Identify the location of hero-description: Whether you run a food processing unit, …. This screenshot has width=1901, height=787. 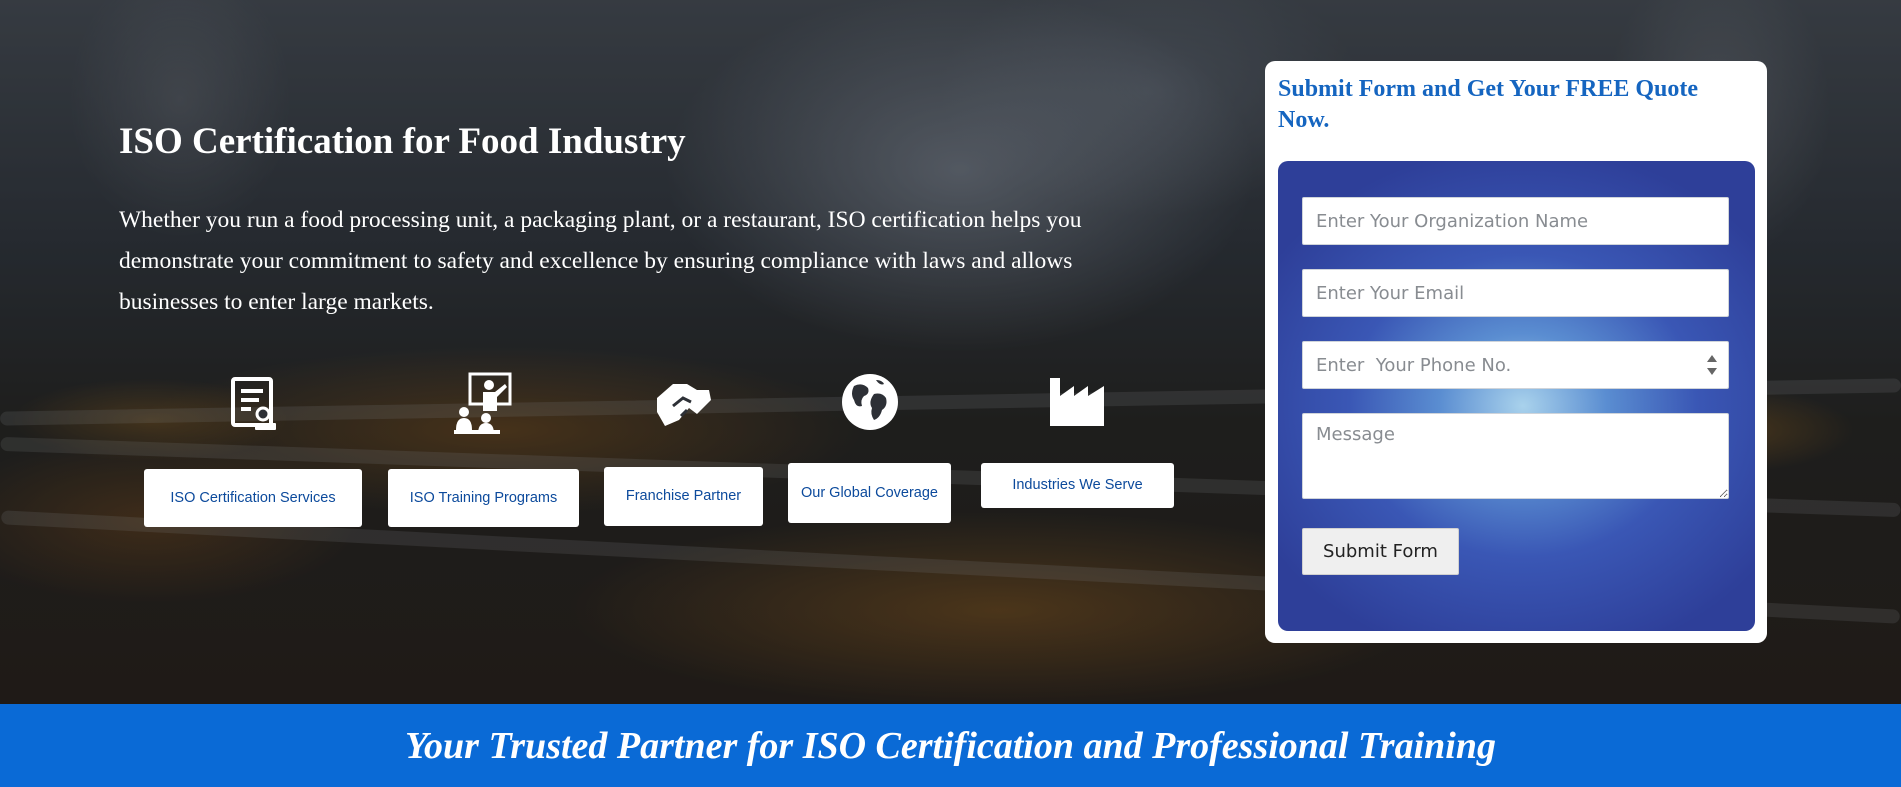
(600, 261).